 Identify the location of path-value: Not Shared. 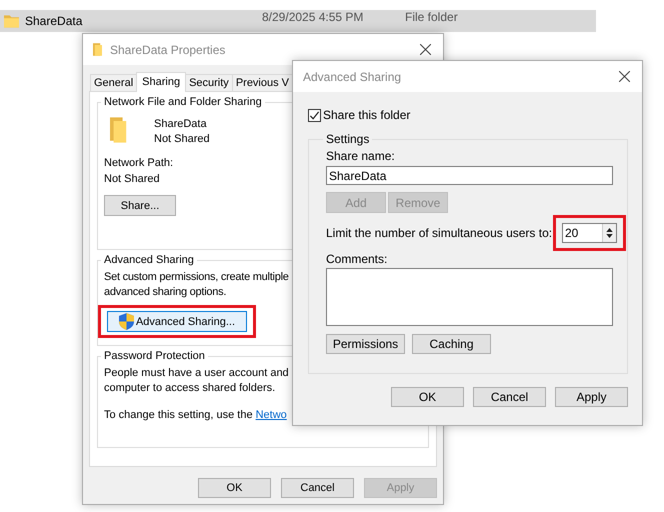
(132, 179).